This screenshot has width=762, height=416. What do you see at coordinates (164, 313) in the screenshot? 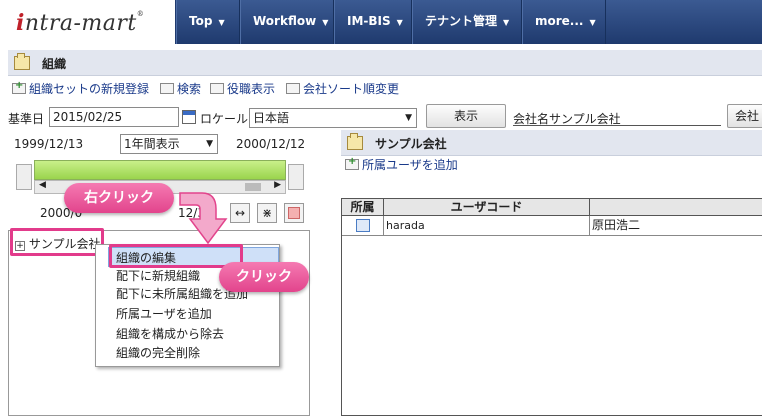
I see `menu-item-add-user: 所属ユーザを追加` at bounding box center [164, 313].